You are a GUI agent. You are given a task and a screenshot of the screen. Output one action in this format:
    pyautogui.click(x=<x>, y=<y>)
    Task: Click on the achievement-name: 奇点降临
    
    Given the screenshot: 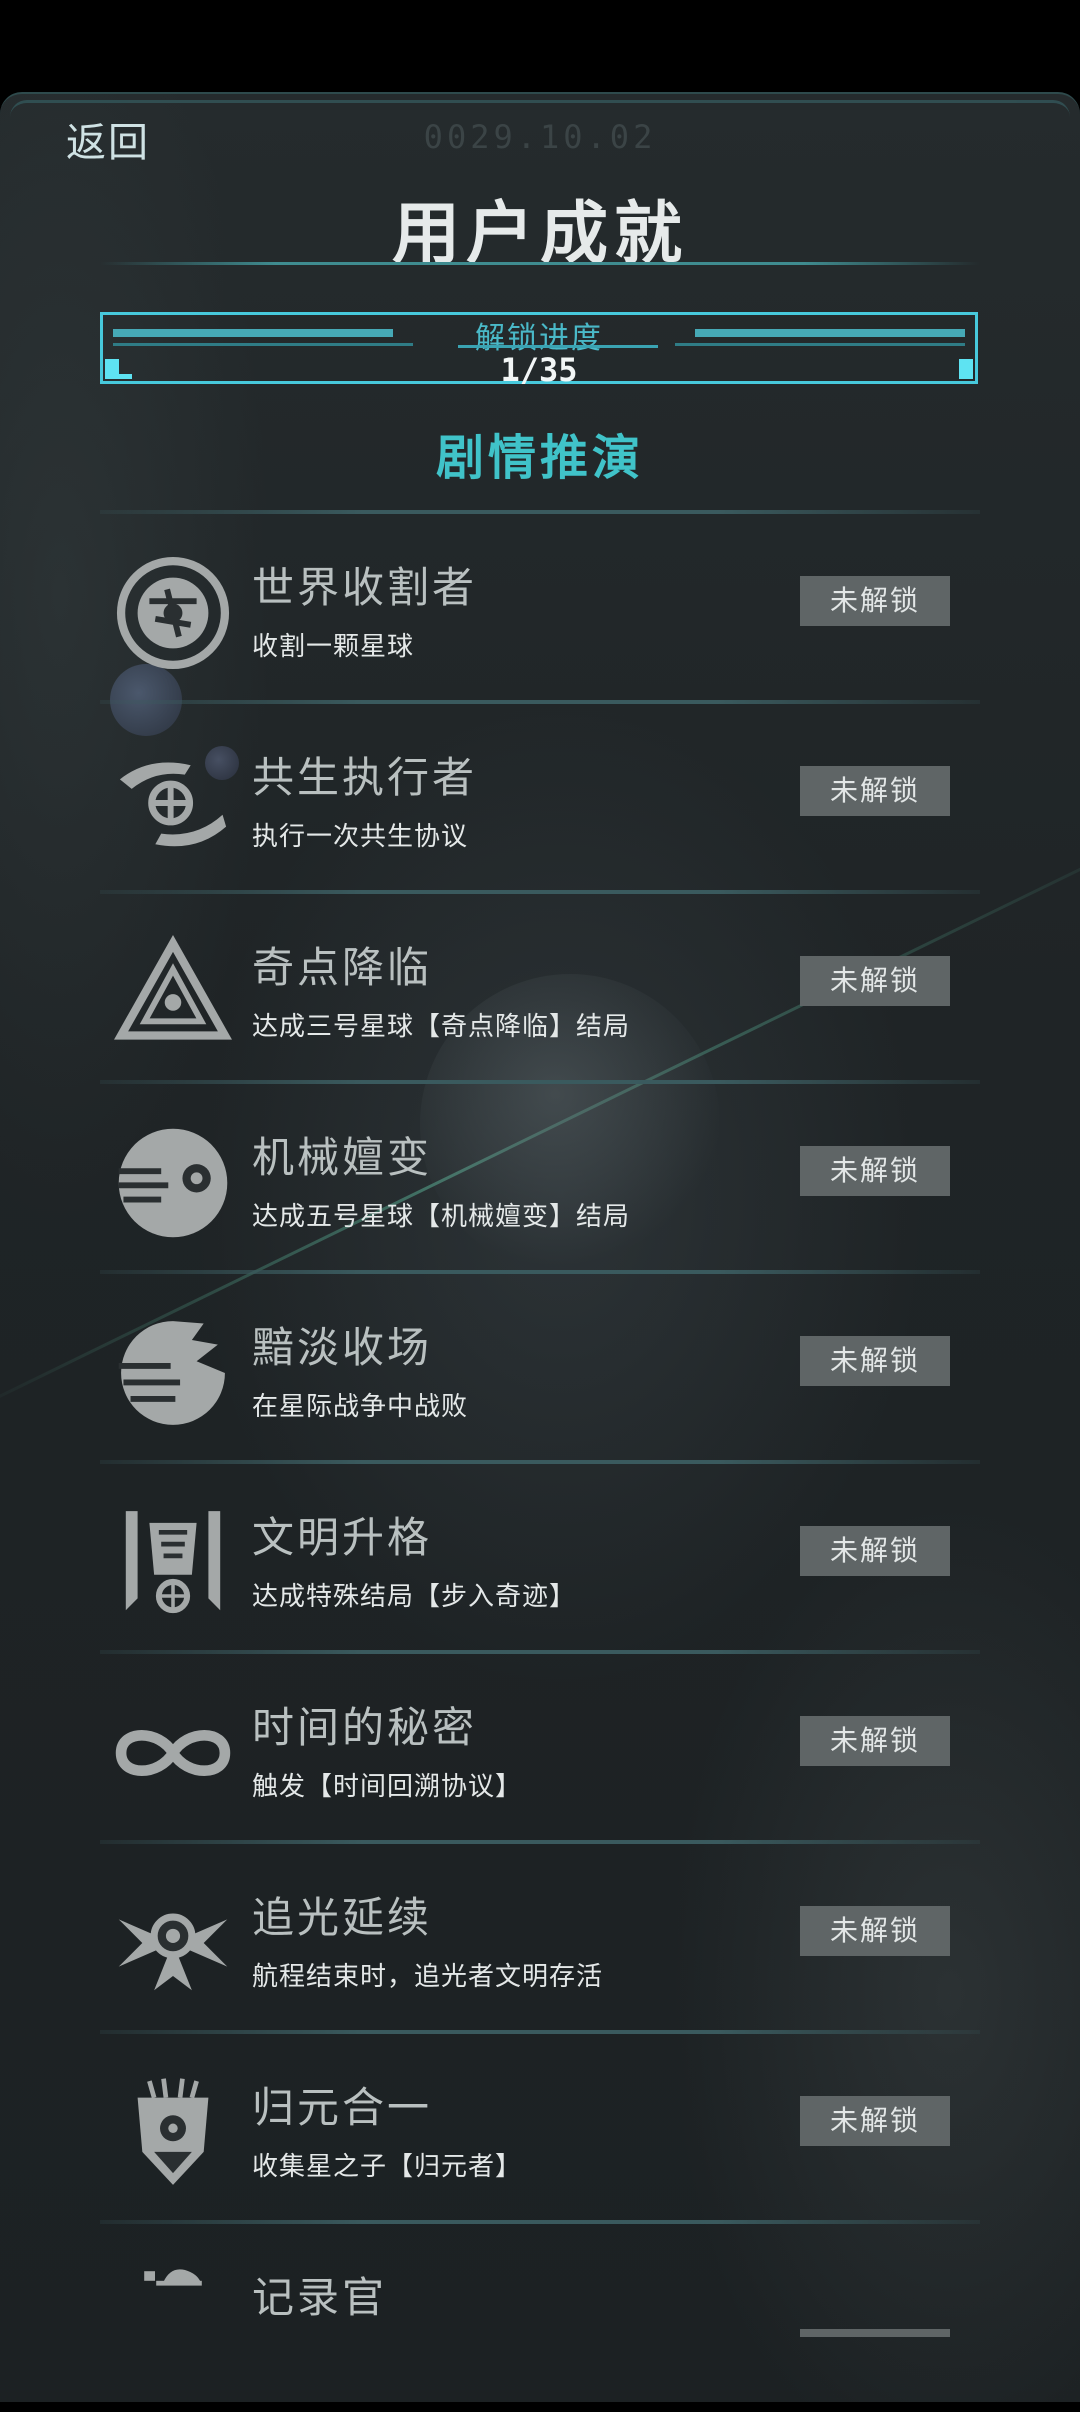 What is the action you would take?
    pyautogui.click(x=342, y=967)
    